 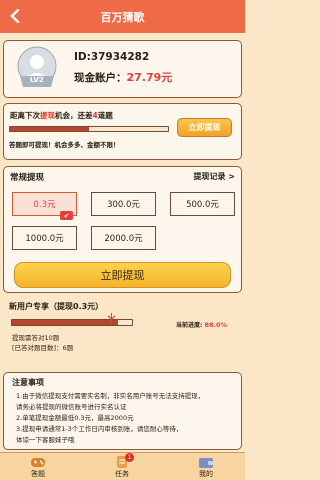 I want to click on regular-withdraw-title: 常规提现, so click(x=27, y=178).